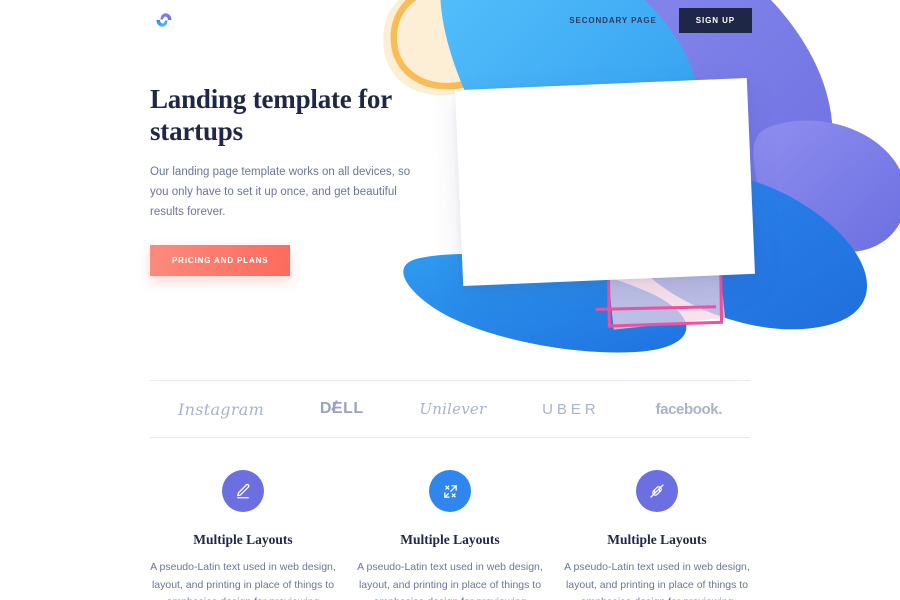  Describe the element at coordinates (660, 20) in the screenshot. I see `nav-actions: SECONDARY PAGE SIGN UP` at that location.